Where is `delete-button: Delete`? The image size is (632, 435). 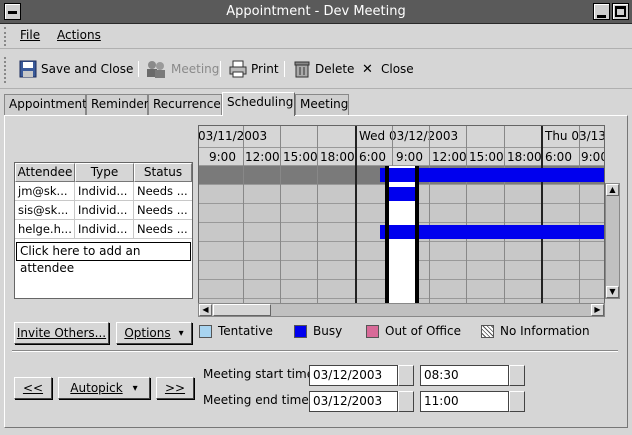 delete-button: Delete is located at coordinates (323, 69).